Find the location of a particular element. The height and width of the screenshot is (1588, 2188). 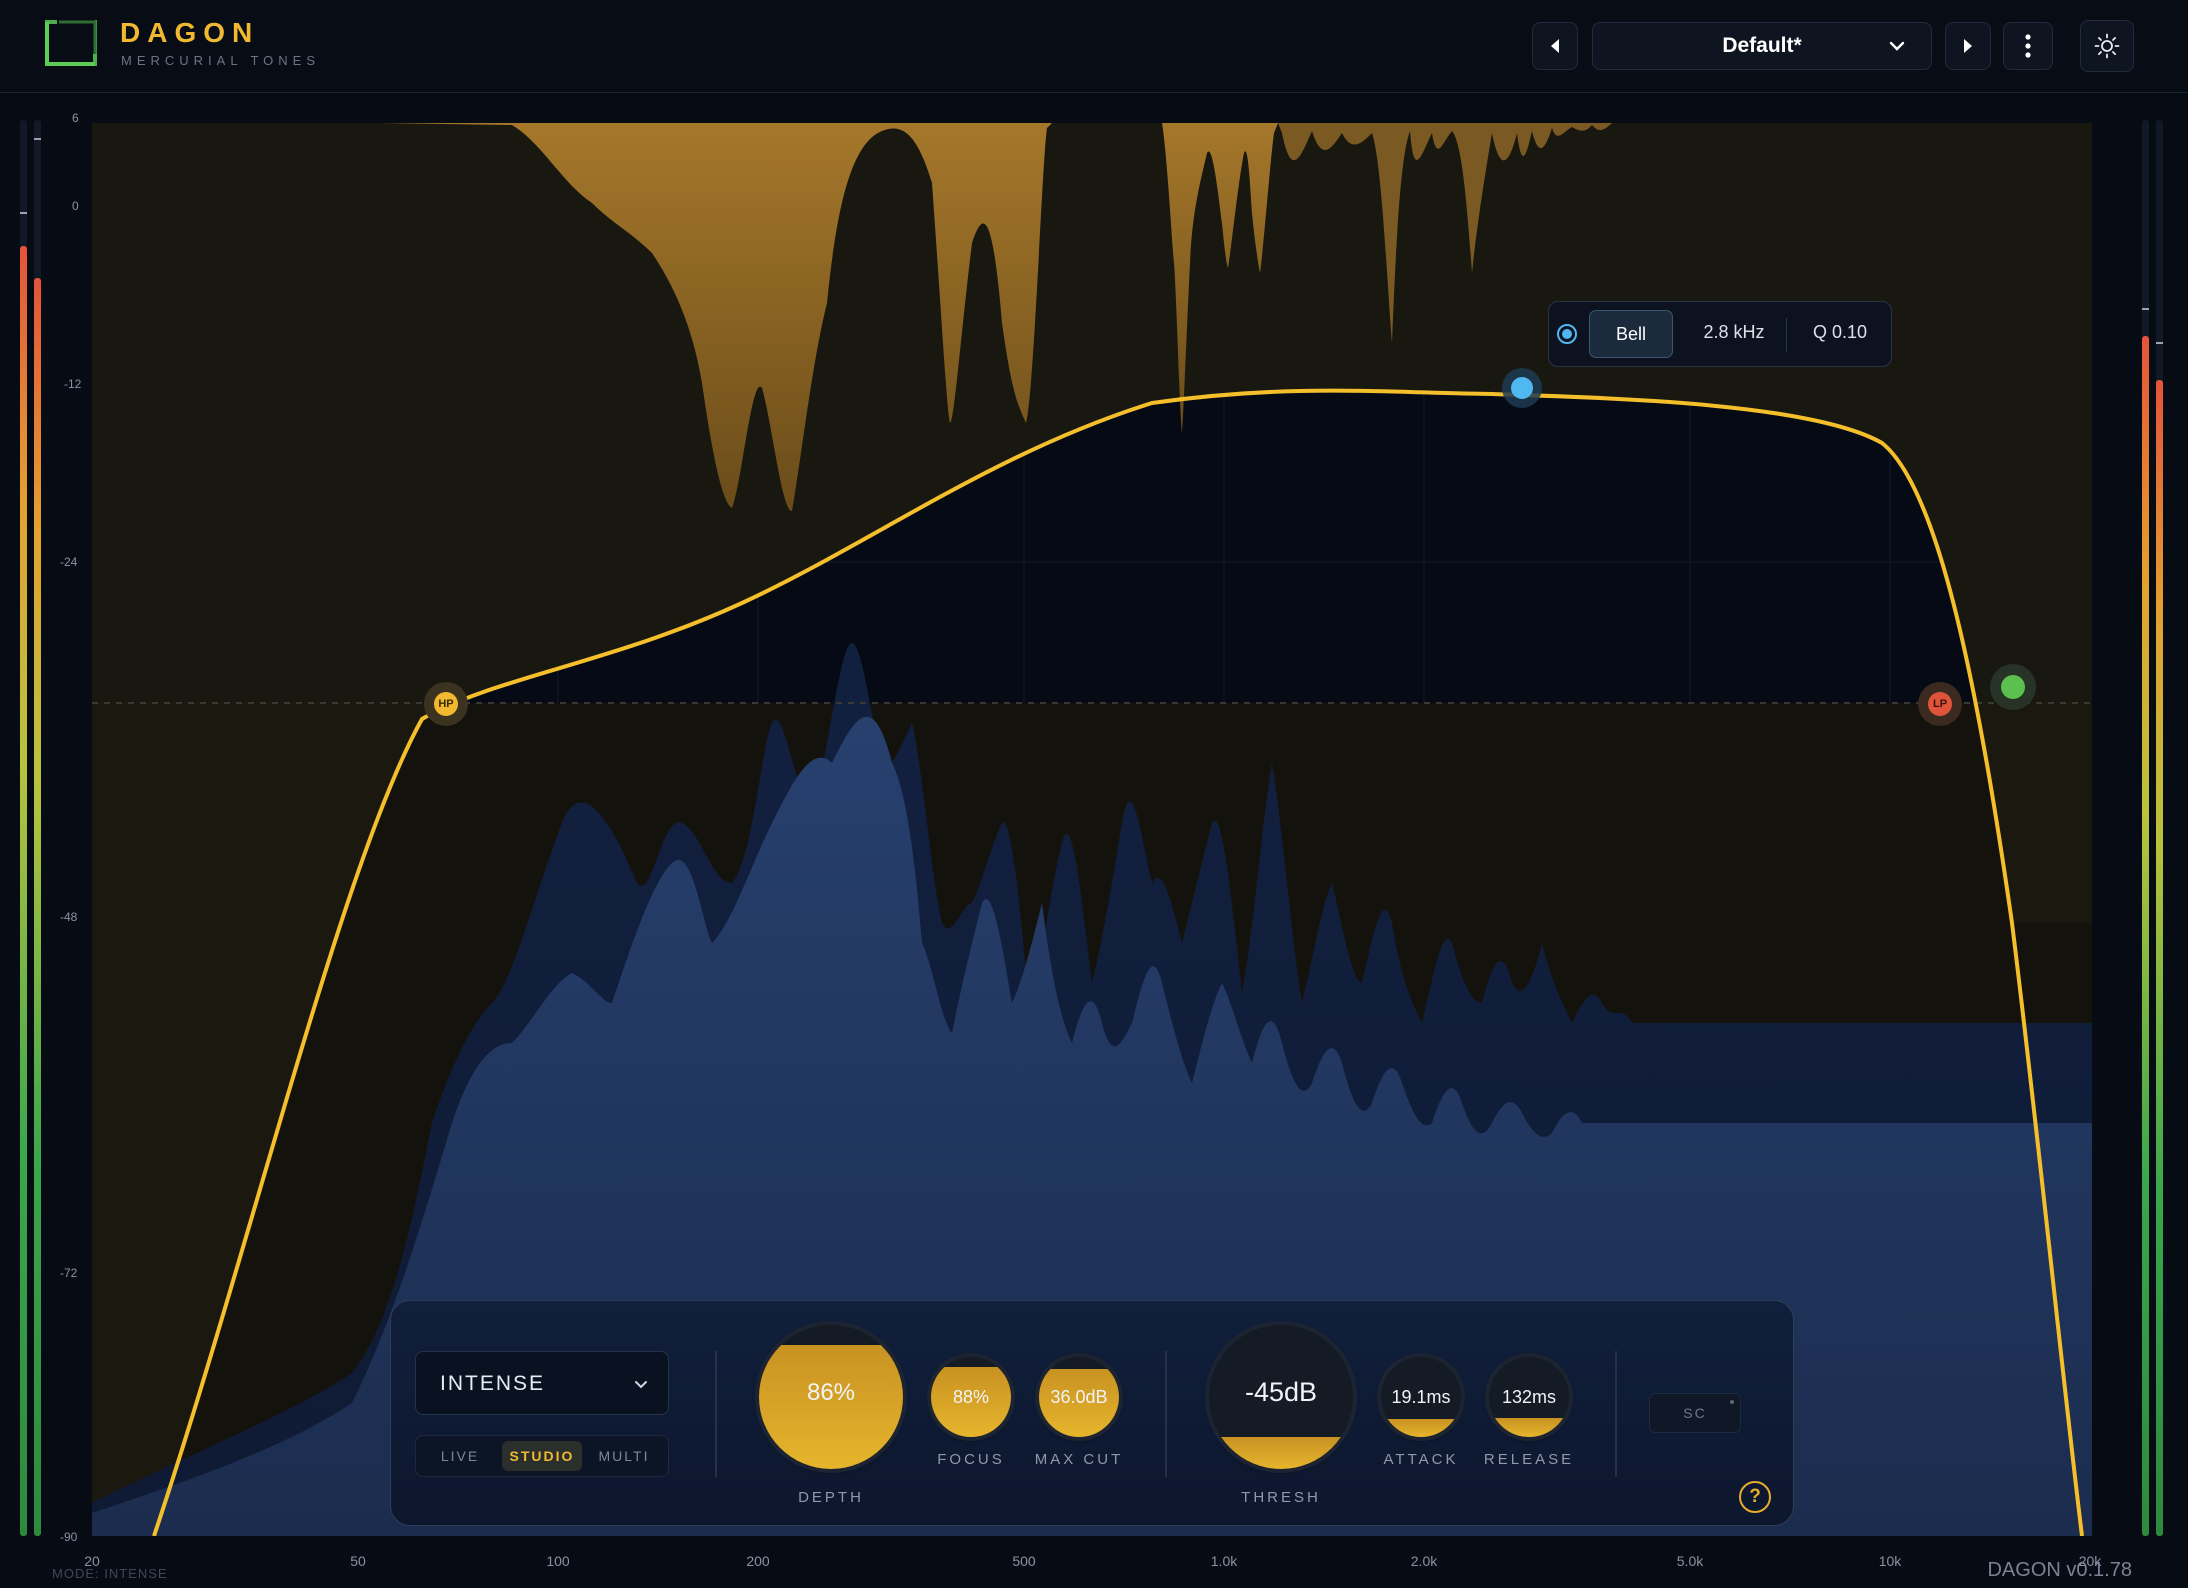

depth-value: 86% is located at coordinates (831, 1392).